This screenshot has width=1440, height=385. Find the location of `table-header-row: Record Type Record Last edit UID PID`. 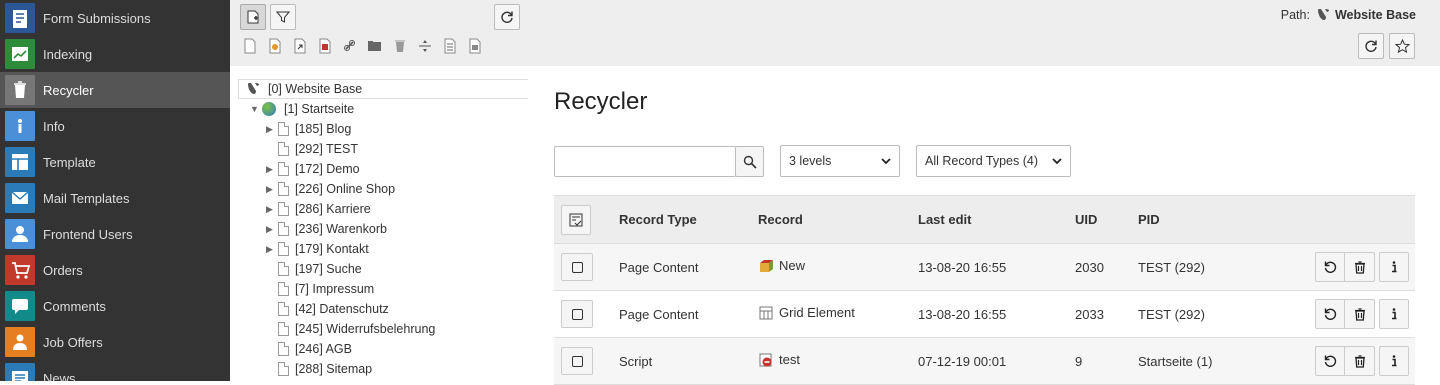

table-header-row: Record Type Record Last edit UID PID is located at coordinates (984, 219).